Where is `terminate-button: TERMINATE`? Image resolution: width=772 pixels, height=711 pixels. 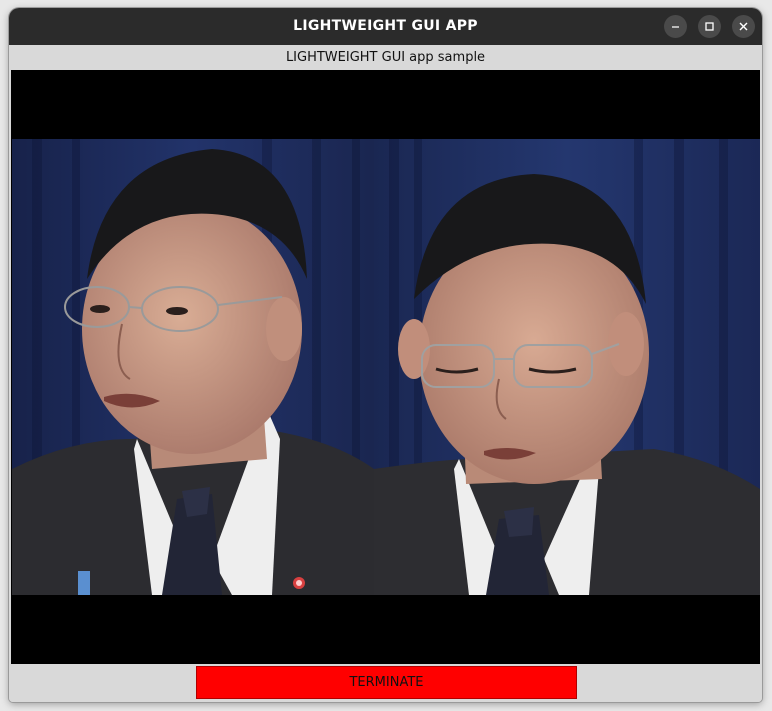
terminate-button: TERMINATE is located at coordinates (386, 682).